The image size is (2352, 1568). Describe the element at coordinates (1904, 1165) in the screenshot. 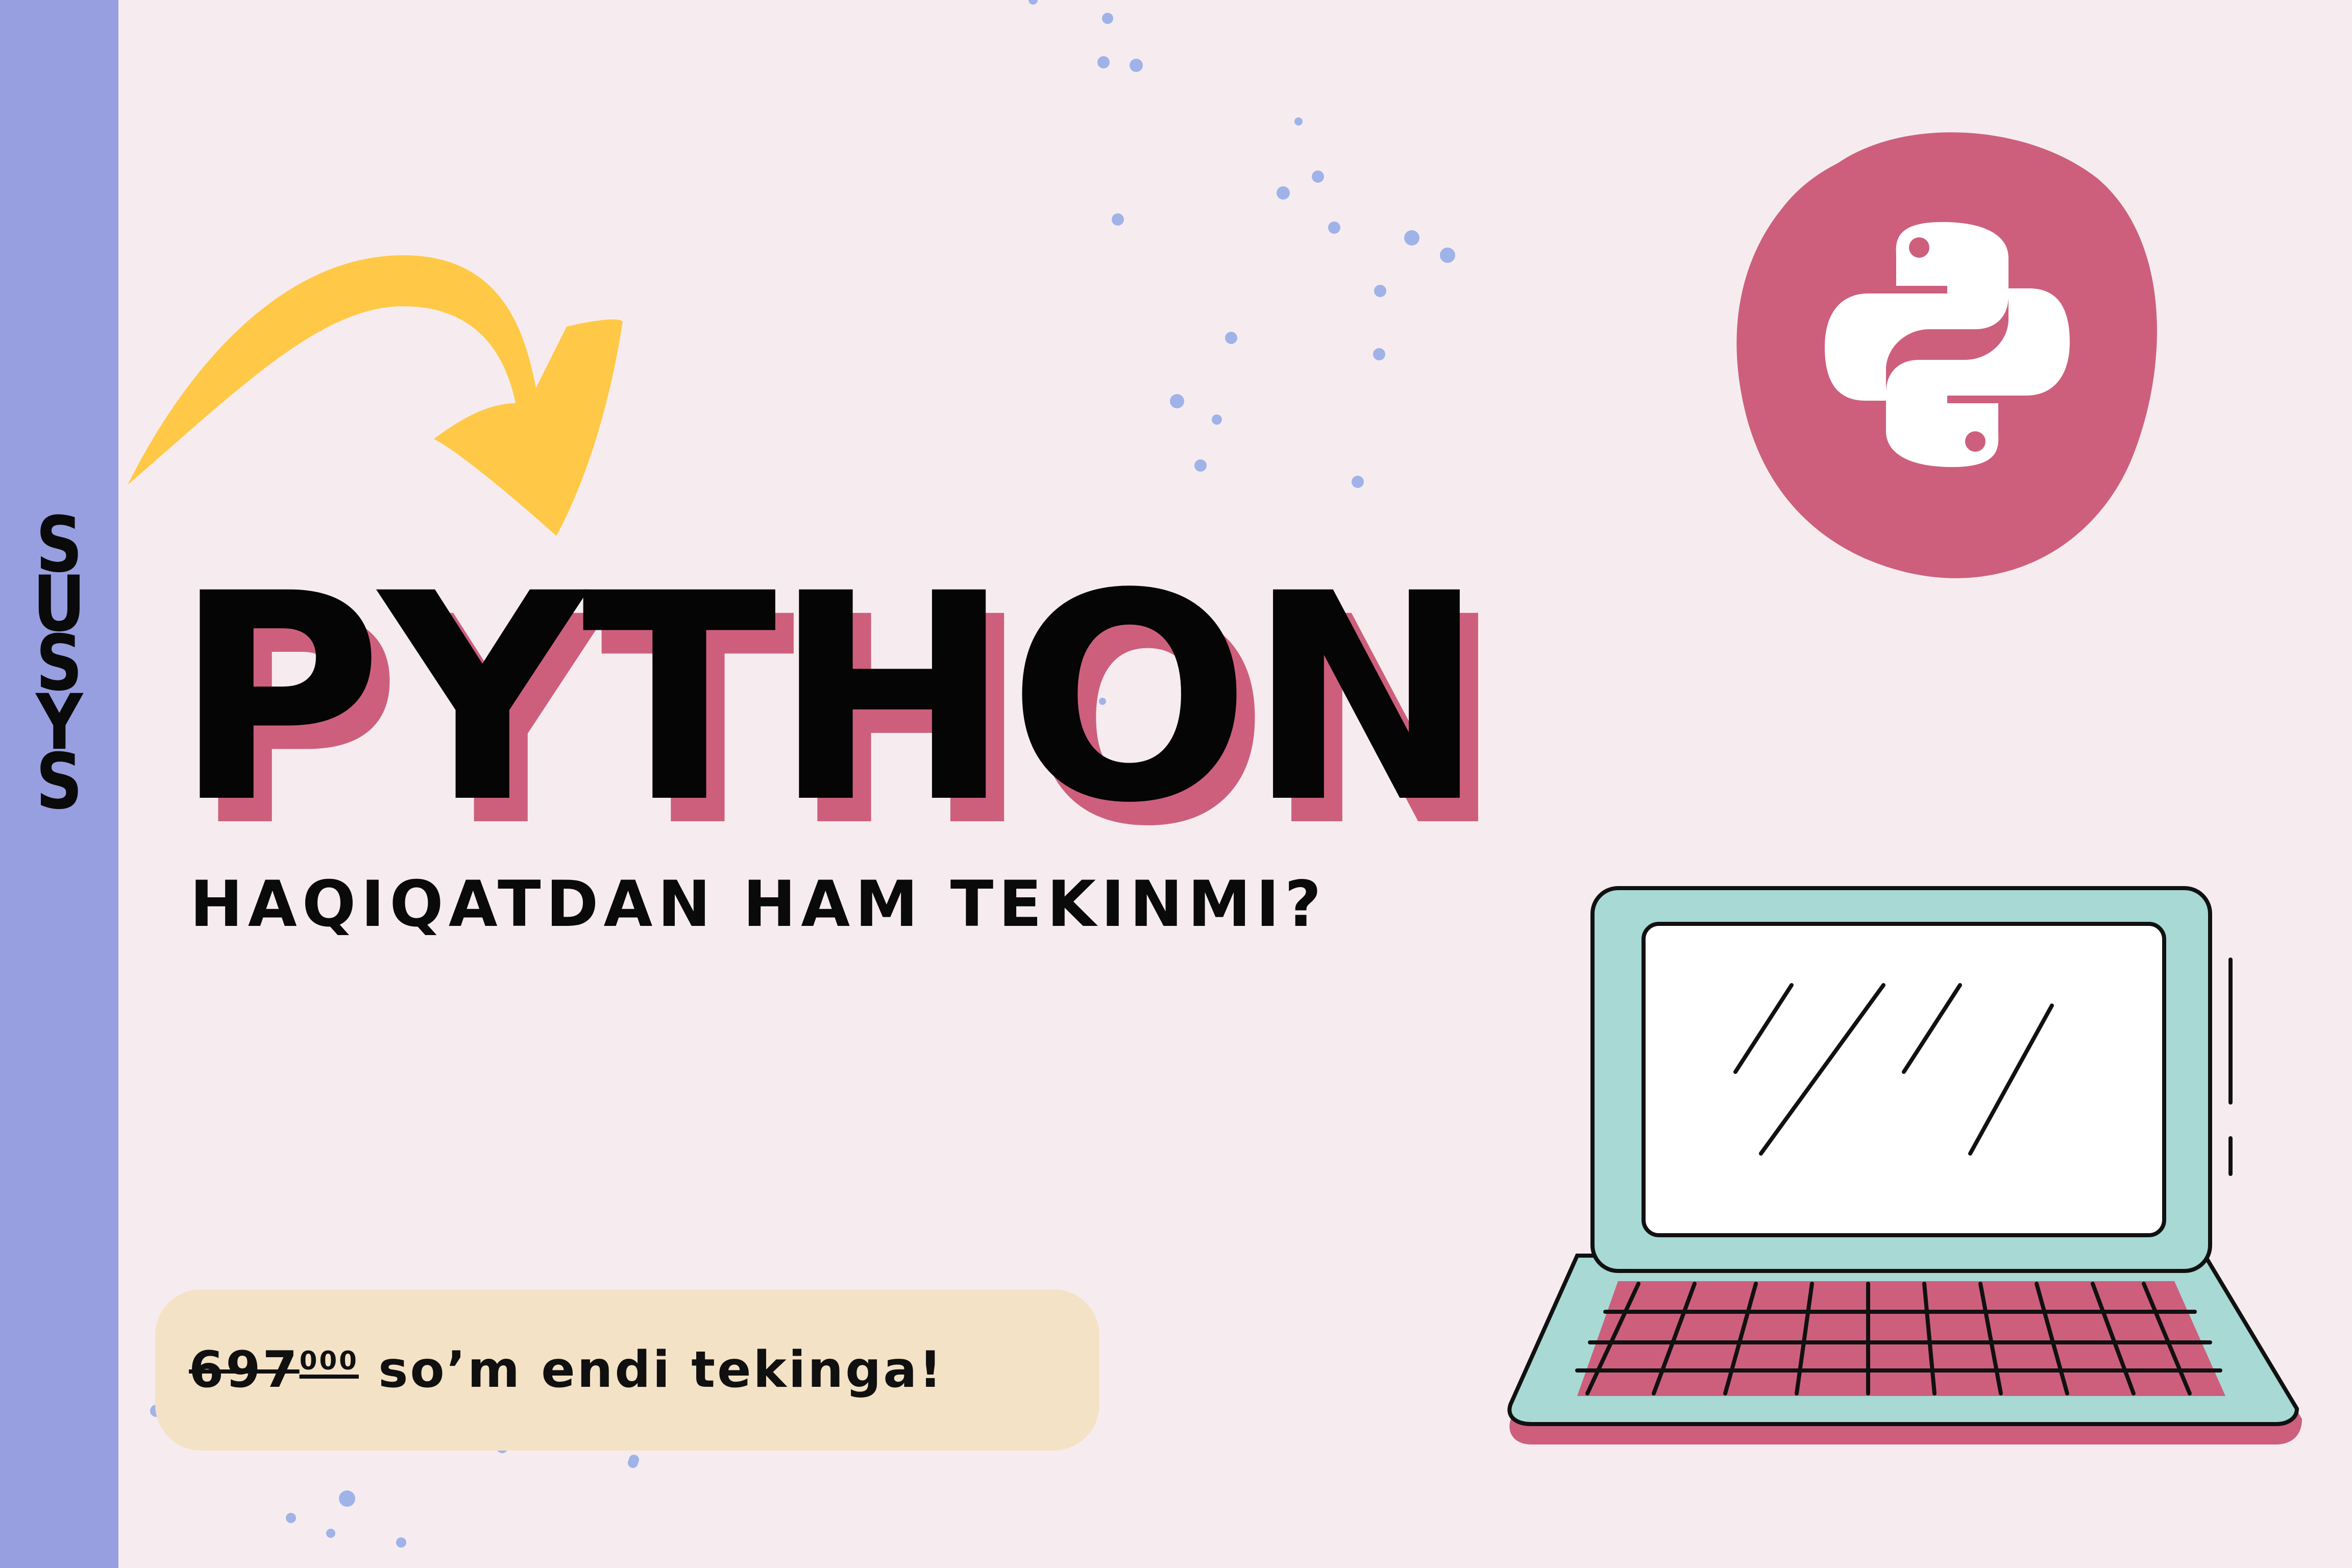

I see `laptop-icon` at that location.